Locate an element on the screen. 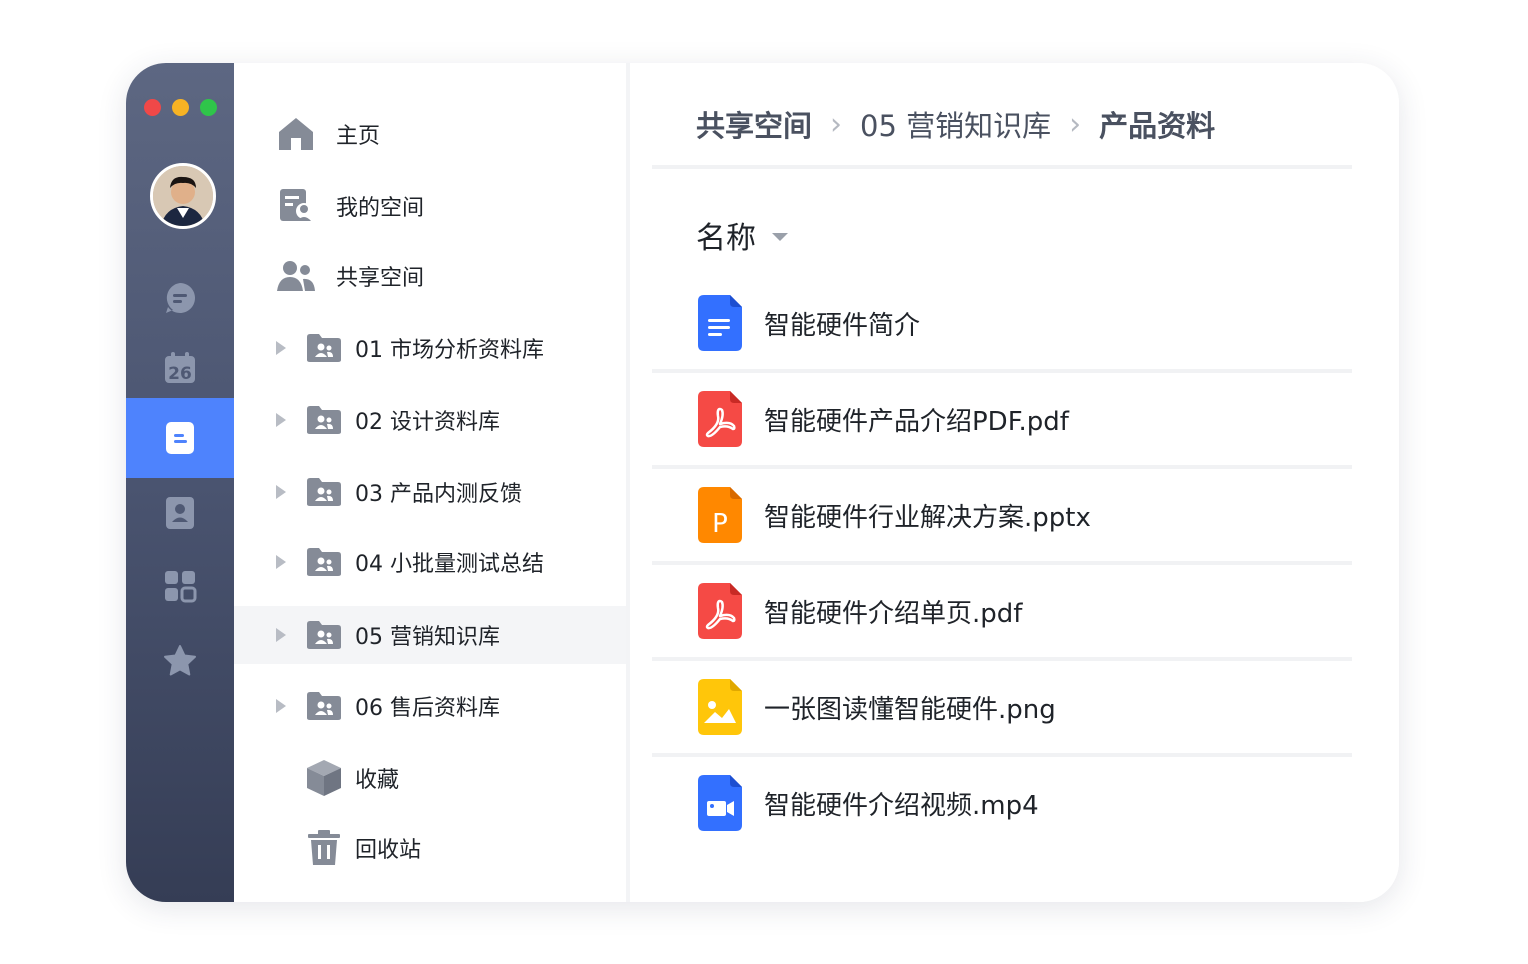 The image size is (1528, 964). personal-space-icon is located at coordinates (296, 206).